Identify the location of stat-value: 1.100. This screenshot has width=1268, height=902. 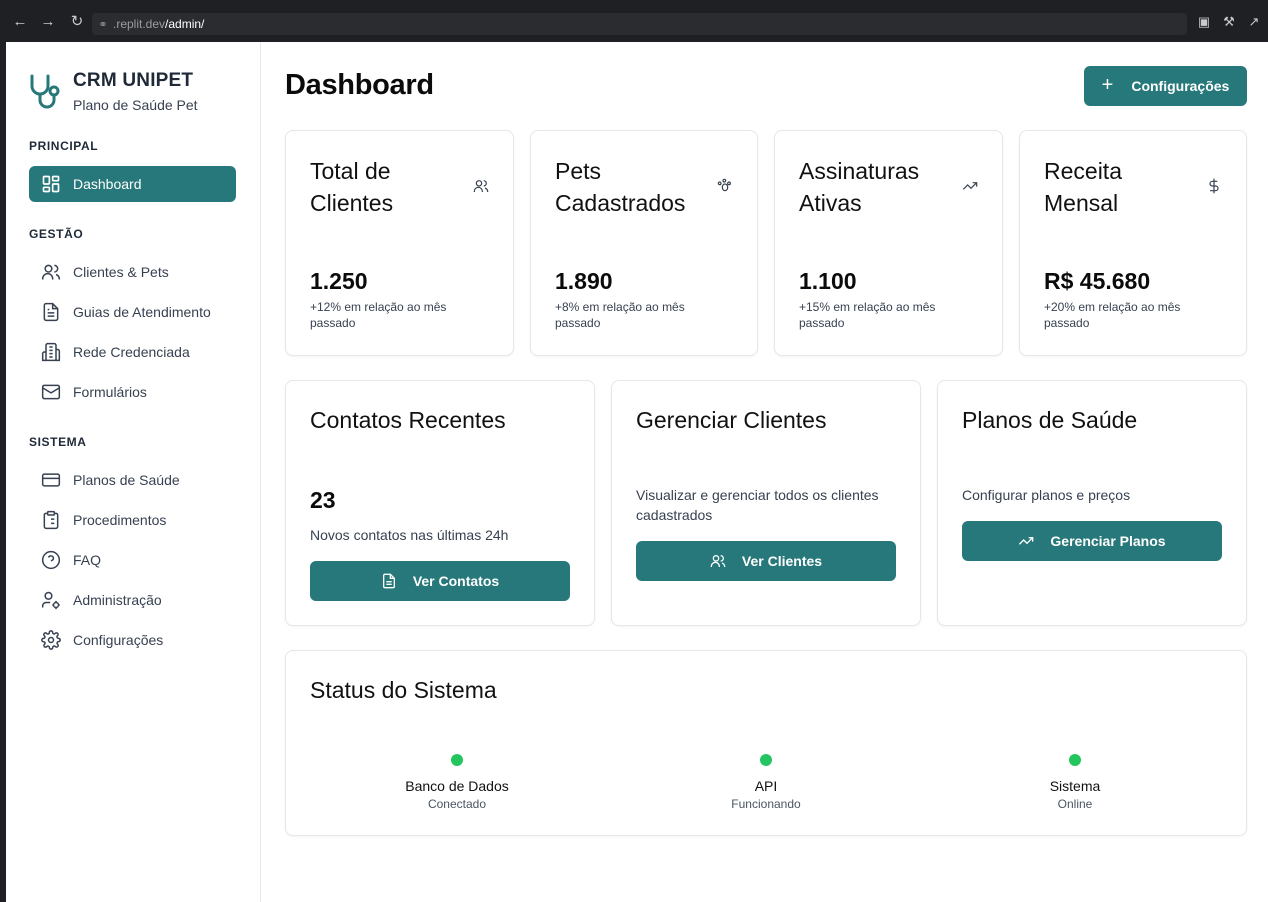
(828, 281).